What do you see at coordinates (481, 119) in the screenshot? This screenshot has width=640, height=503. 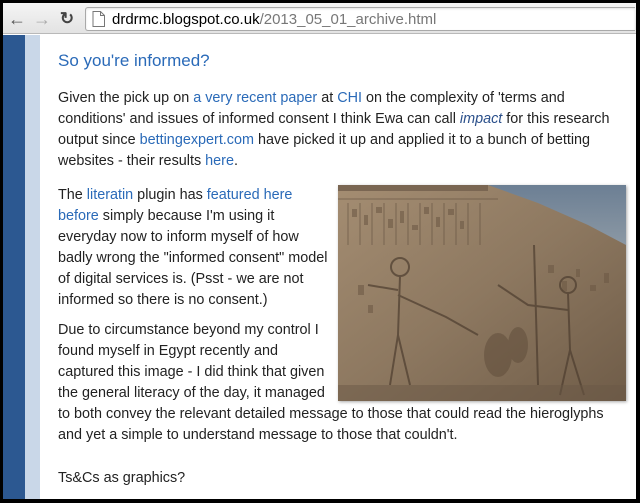 I see `link-impact: impact` at bounding box center [481, 119].